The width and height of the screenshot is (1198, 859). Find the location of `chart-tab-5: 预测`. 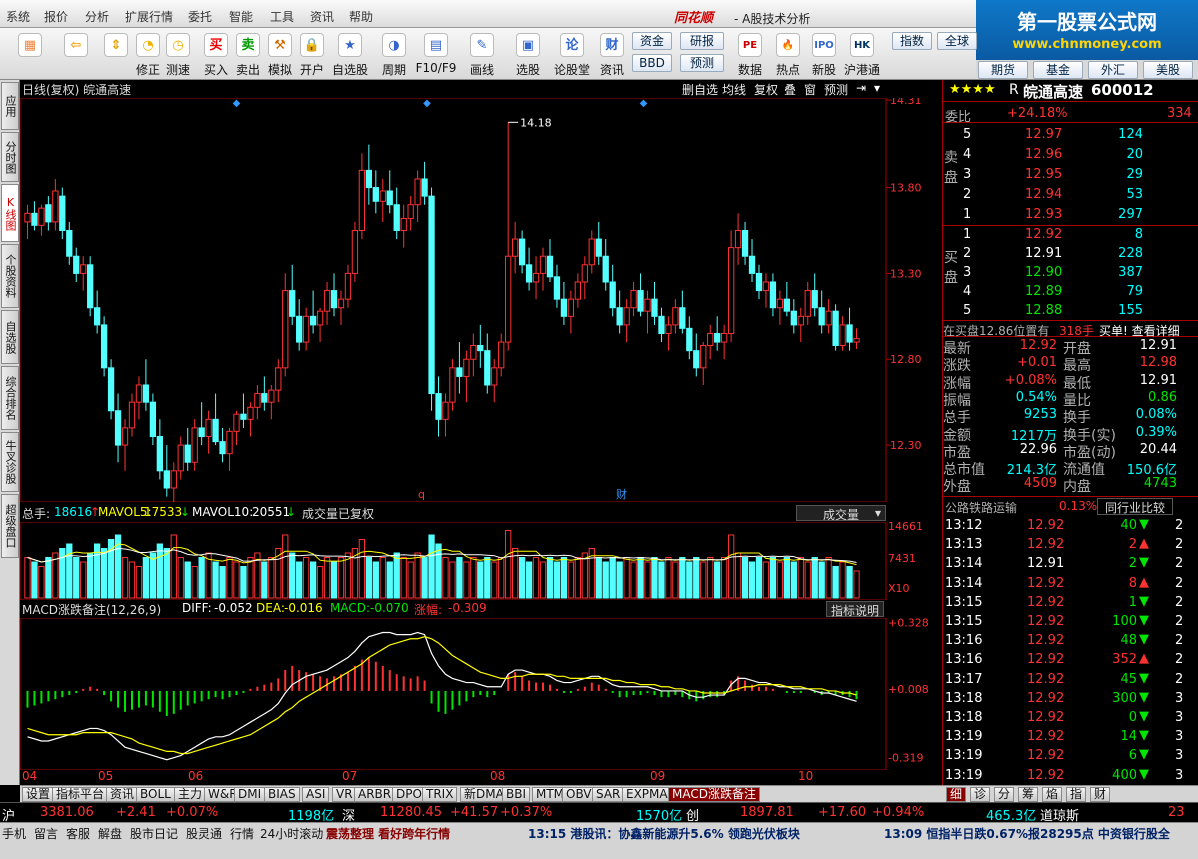

chart-tab-5: 预测 is located at coordinates (836, 89).